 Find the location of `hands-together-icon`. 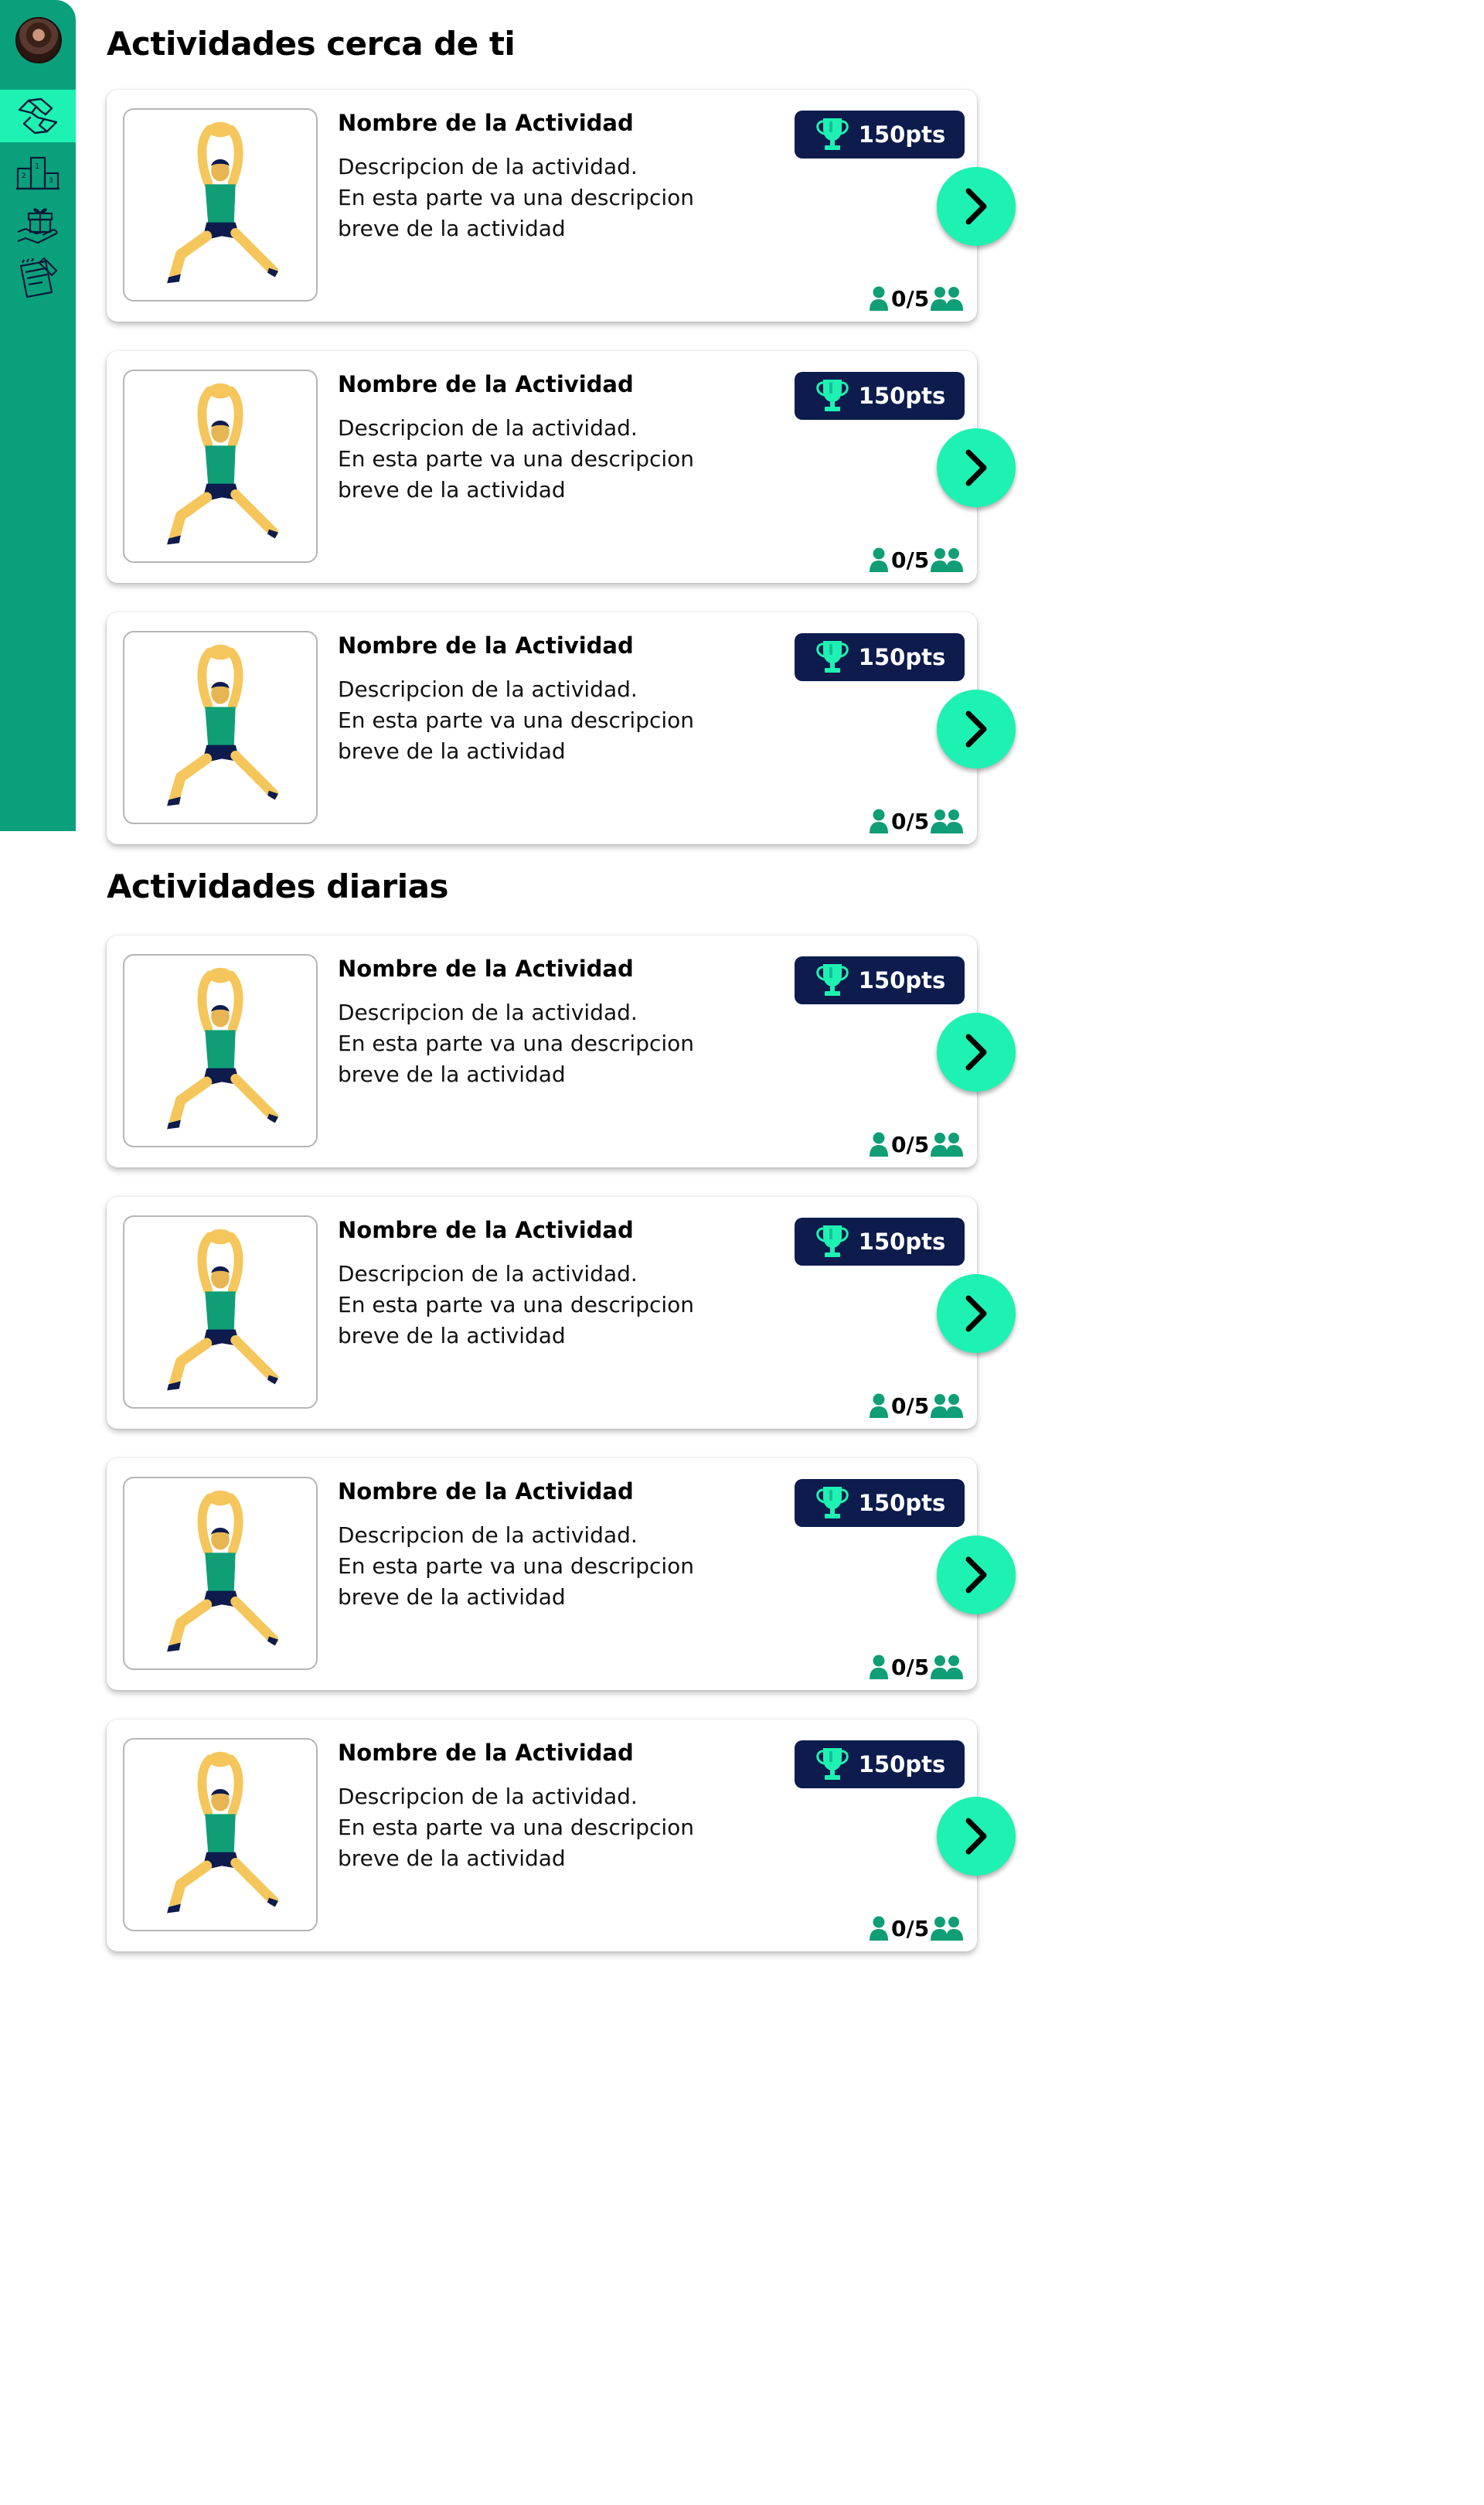

hands-together-icon is located at coordinates (38, 116).